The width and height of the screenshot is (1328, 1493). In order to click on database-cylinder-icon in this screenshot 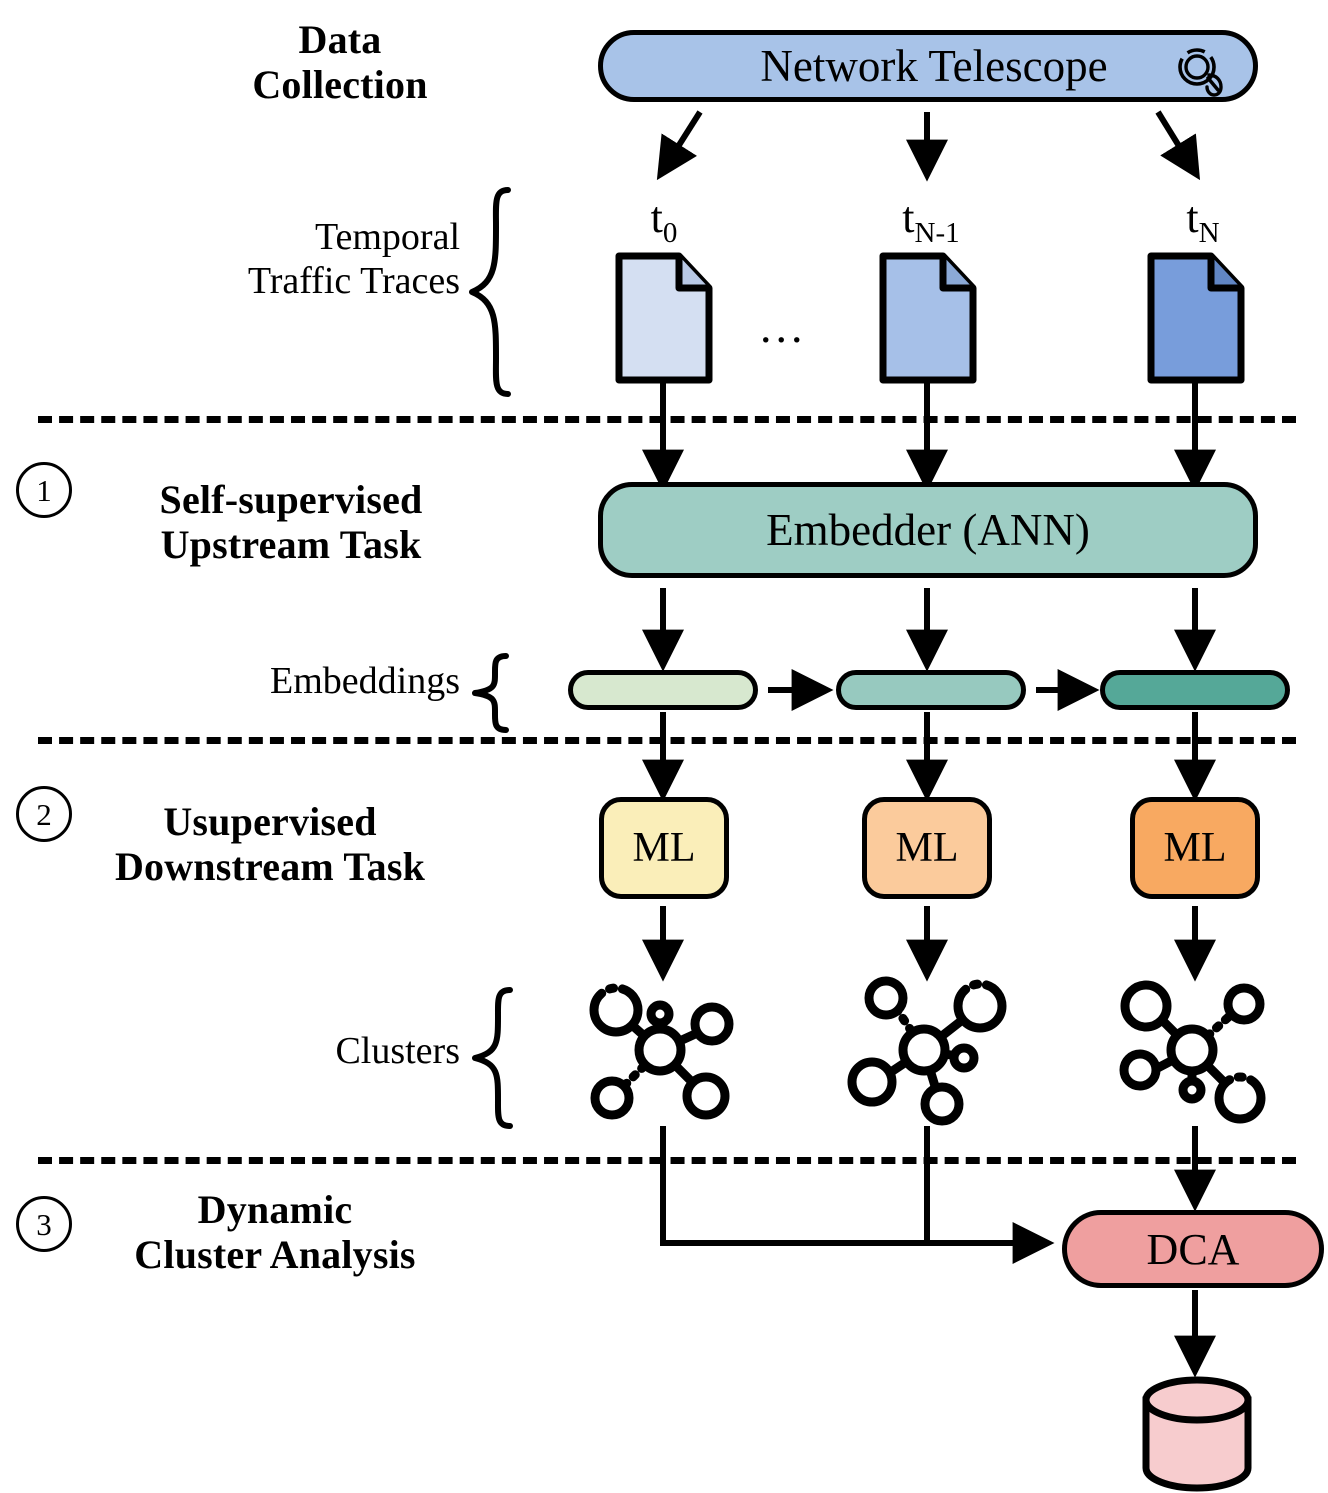, I will do `click(1197, 1434)`.